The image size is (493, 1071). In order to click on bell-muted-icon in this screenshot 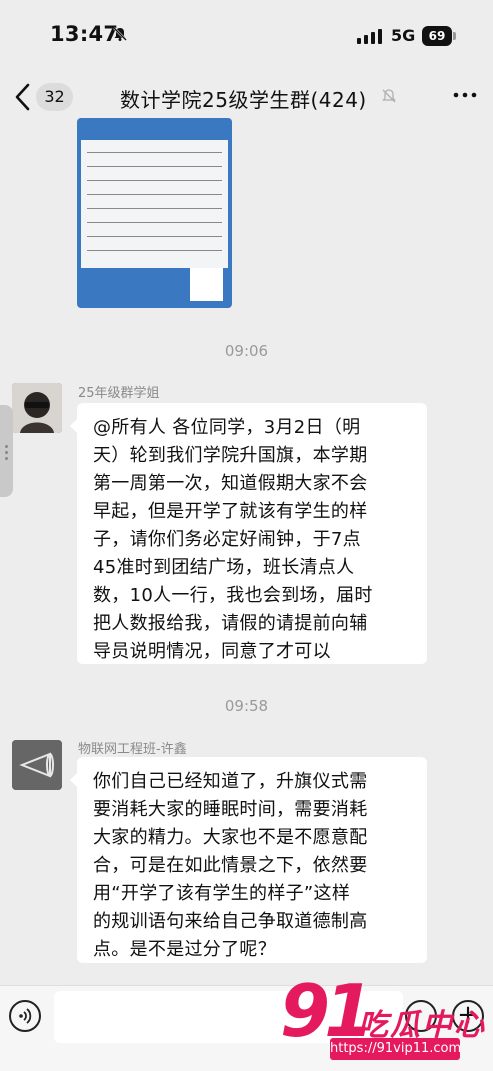, I will do `click(120, 34)`.